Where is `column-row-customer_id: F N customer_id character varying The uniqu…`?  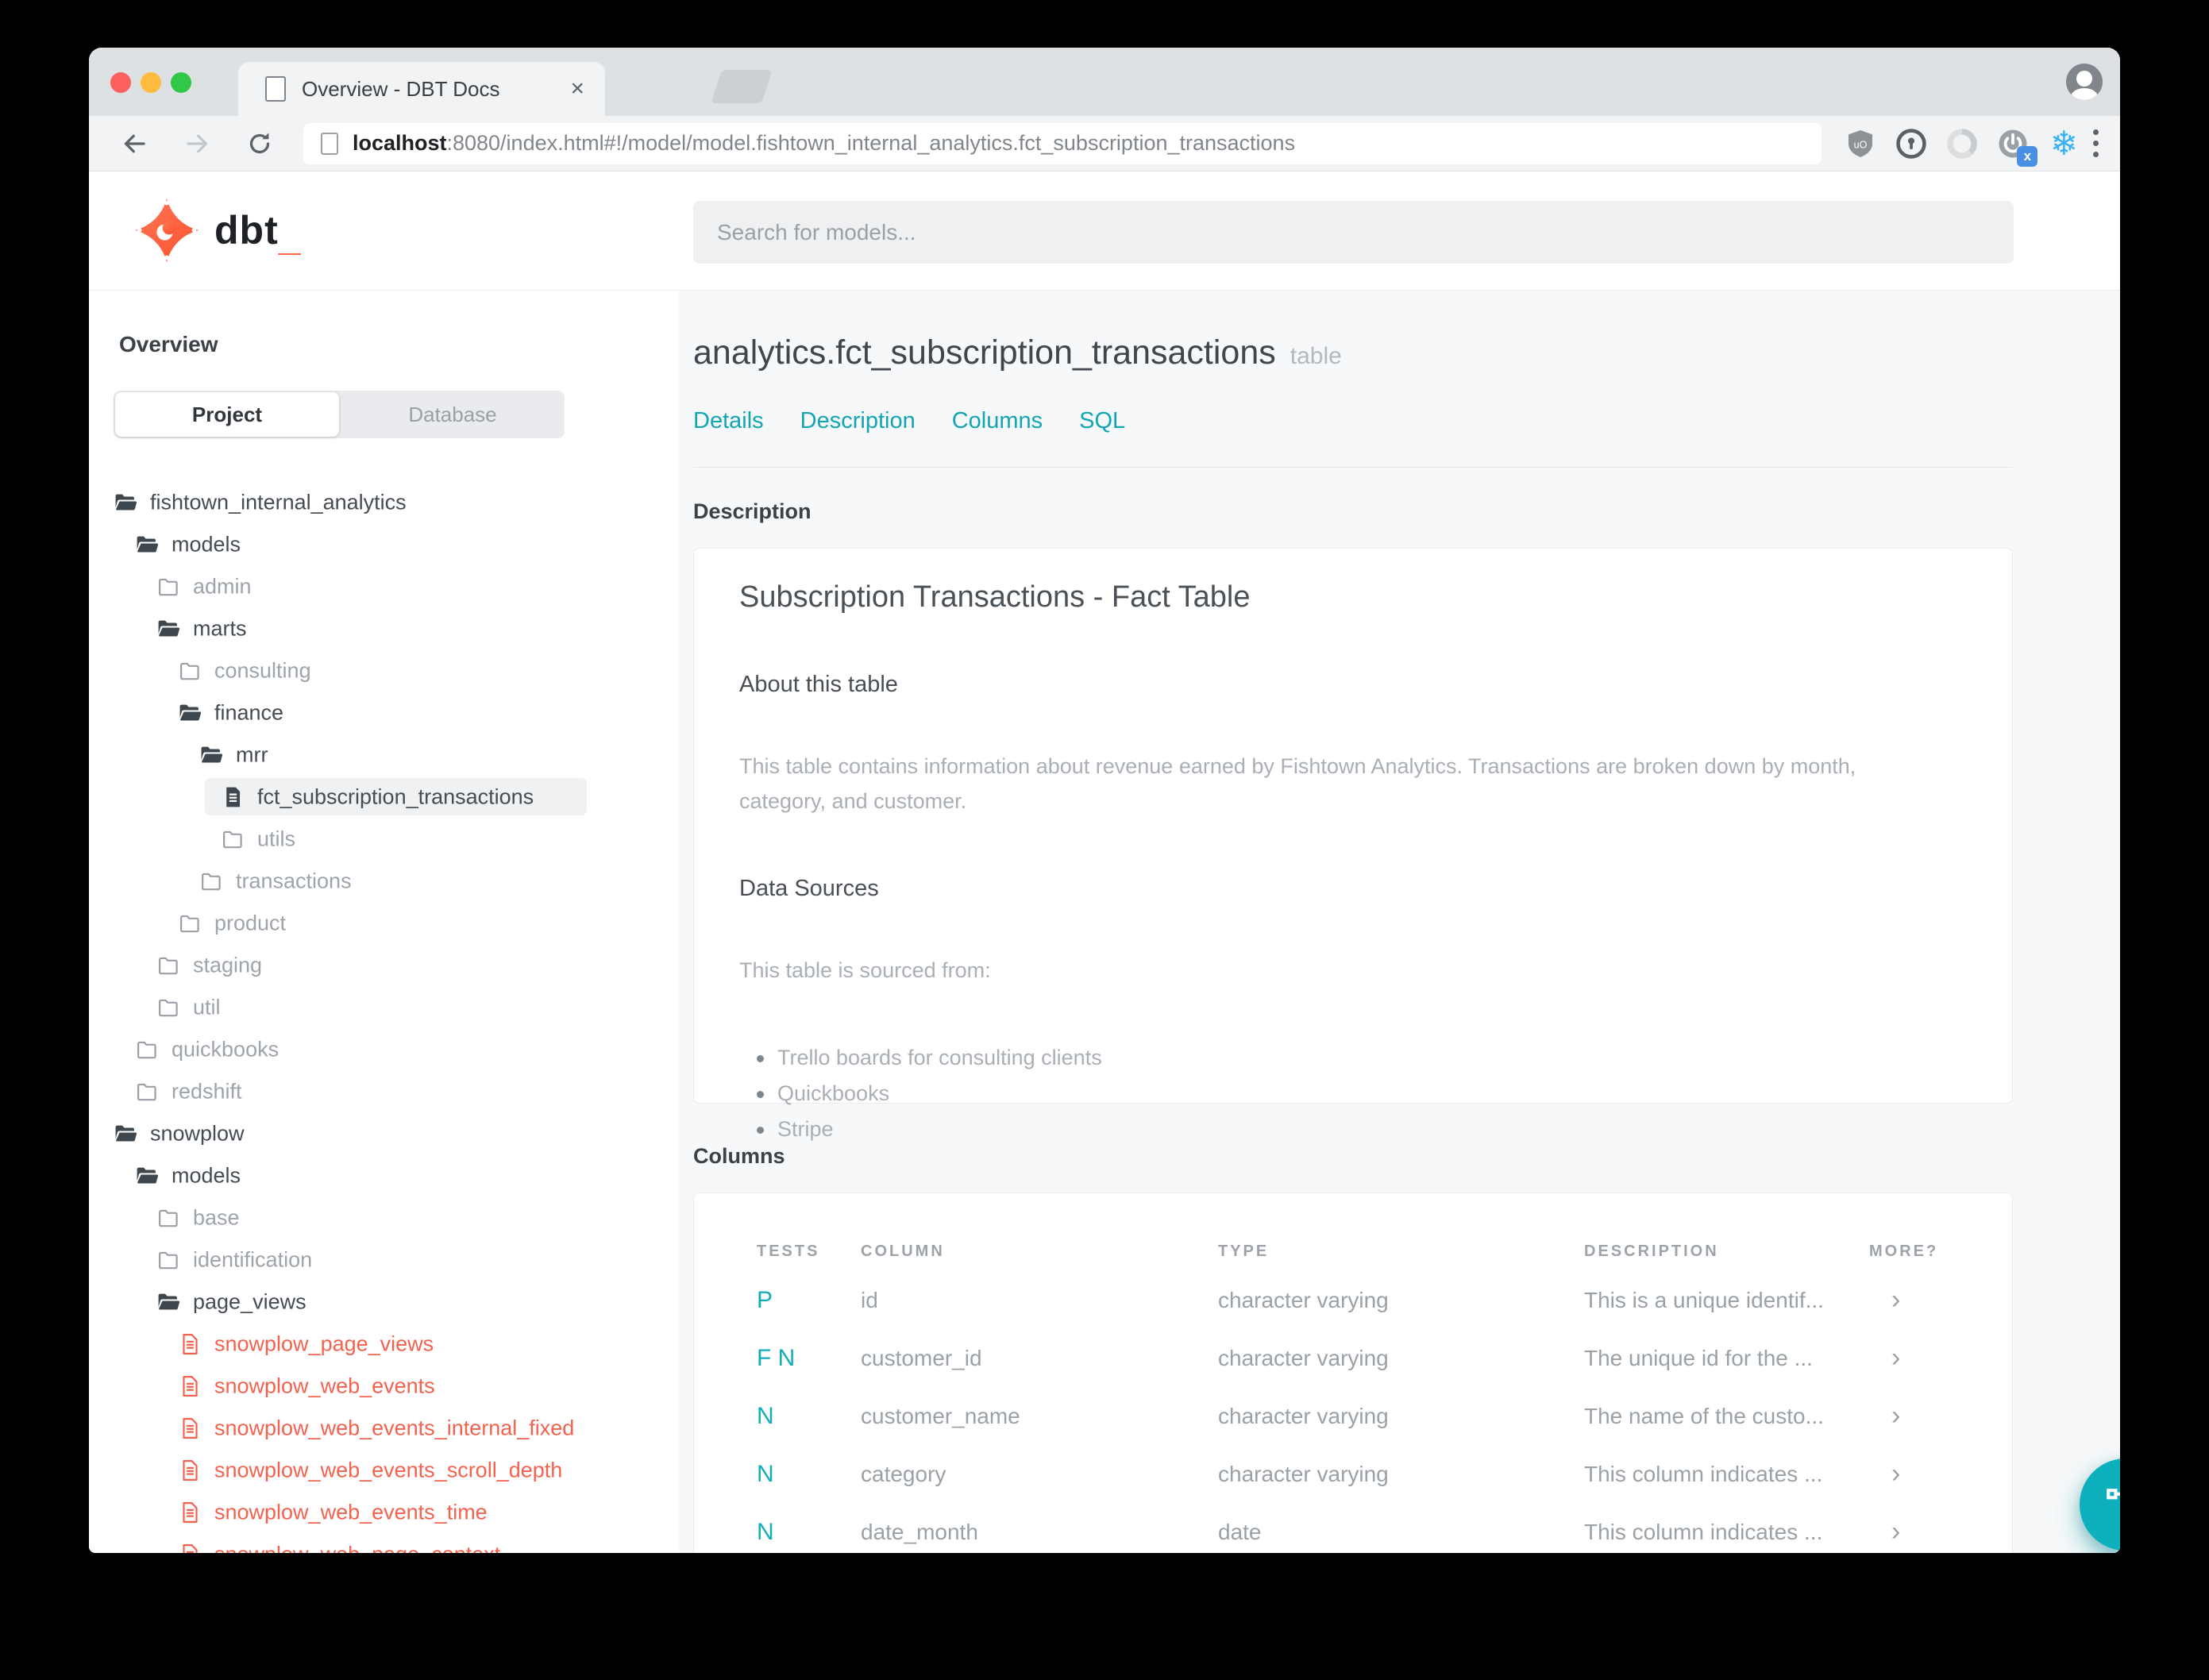 column-row-customer_id: F N customer_id character varying The uniqu… is located at coordinates (1353, 1358).